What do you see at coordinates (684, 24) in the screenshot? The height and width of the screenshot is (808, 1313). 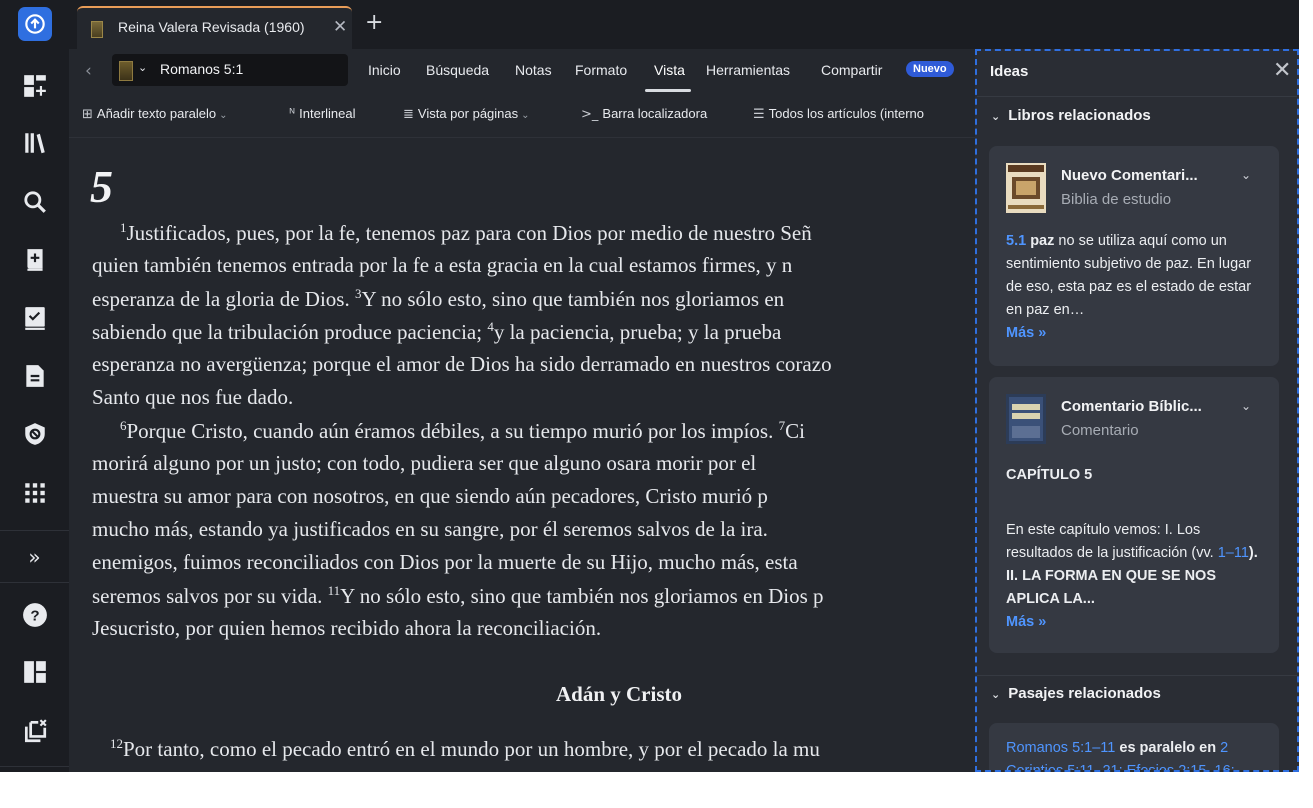 I see `tab-strip: Reina Valera Revisada (1960) ✕ +` at bounding box center [684, 24].